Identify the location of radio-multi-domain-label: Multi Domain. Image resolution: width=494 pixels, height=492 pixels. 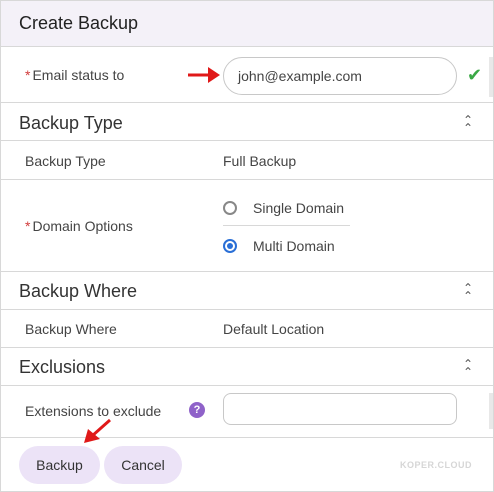
(294, 246).